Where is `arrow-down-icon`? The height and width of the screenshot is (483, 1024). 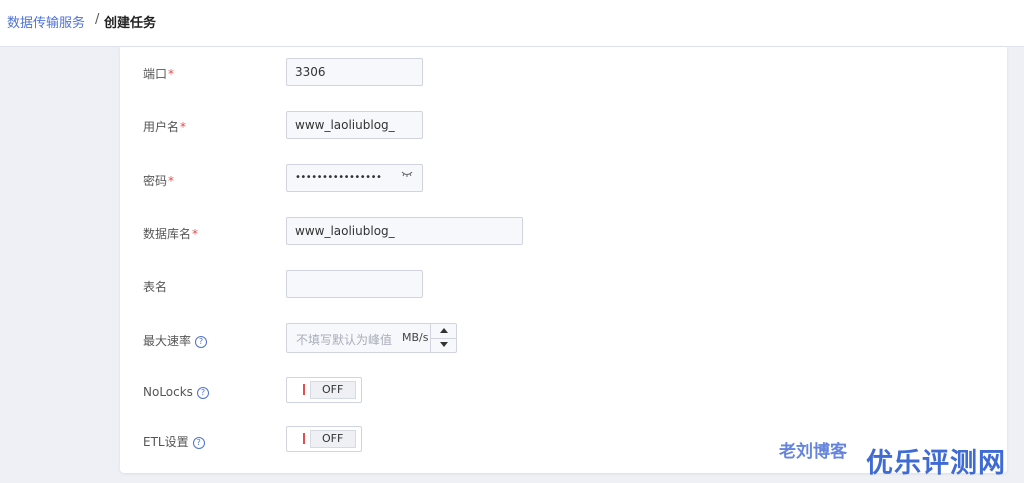
arrow-down-icon is located at coordinates (444, 344).